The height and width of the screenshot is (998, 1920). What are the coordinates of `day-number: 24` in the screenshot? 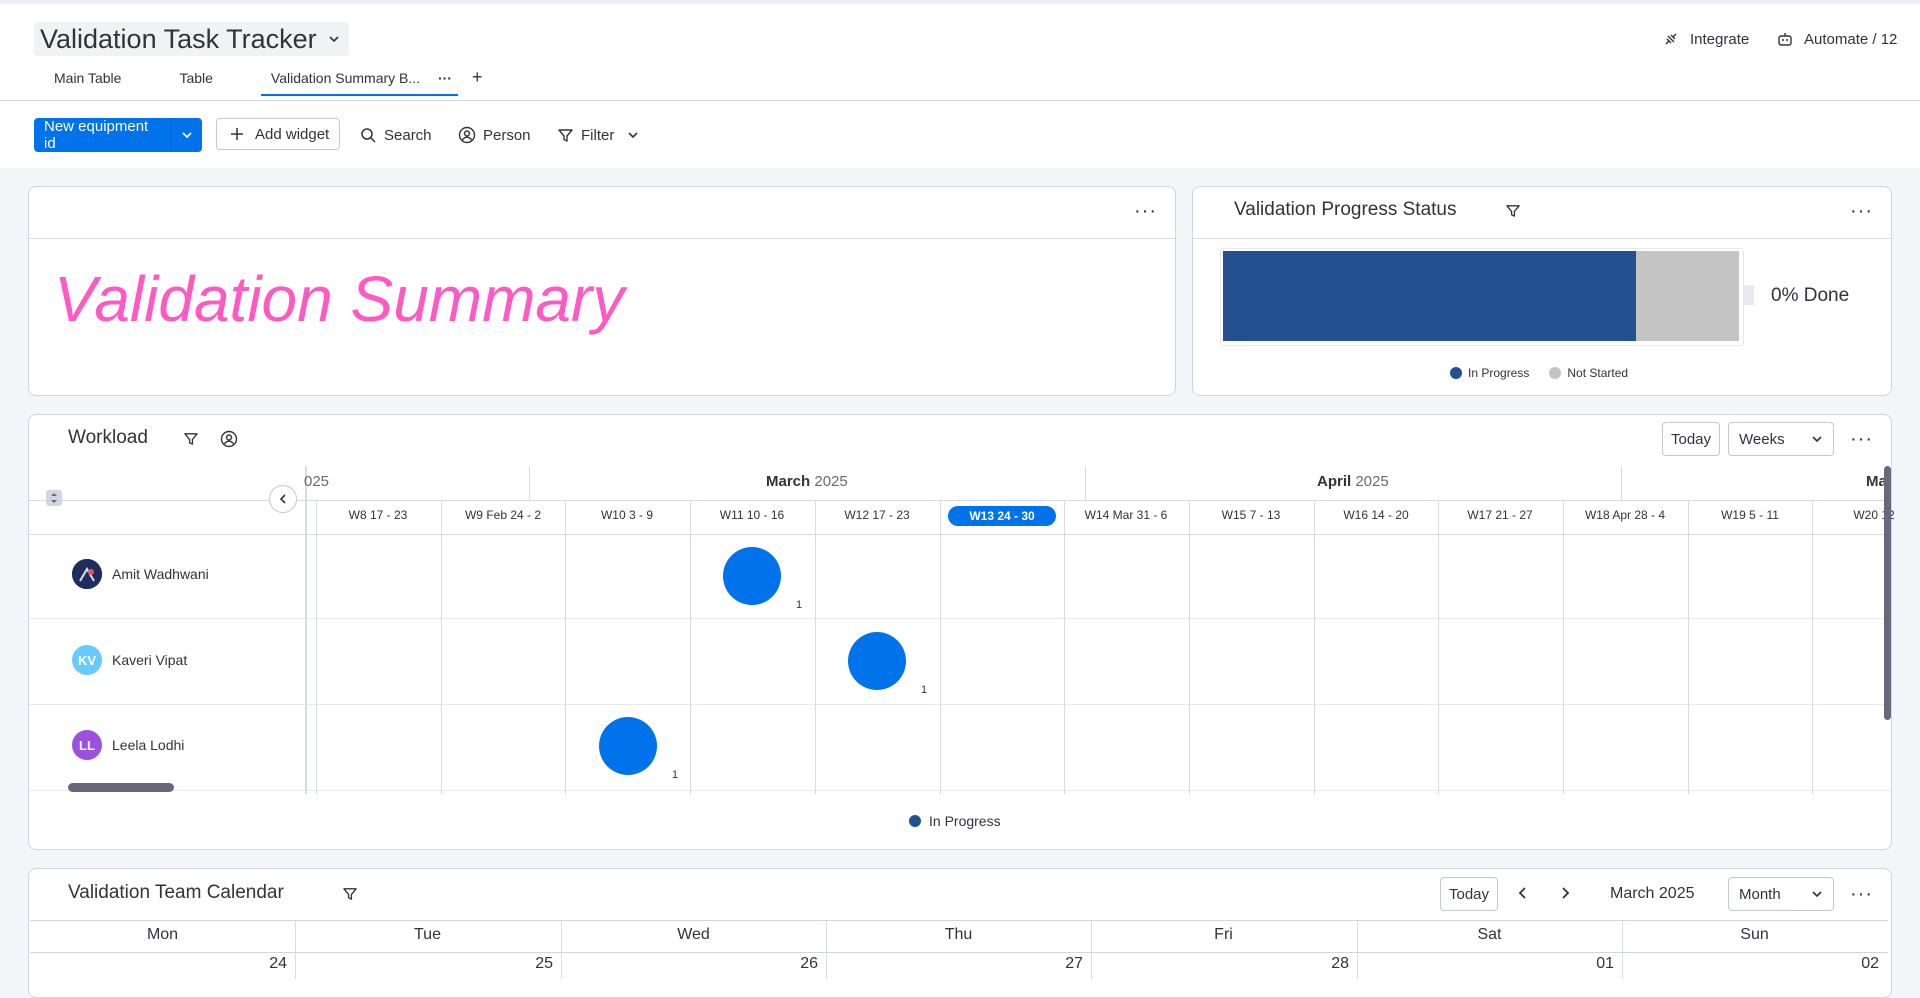 It's located at (278, 963).